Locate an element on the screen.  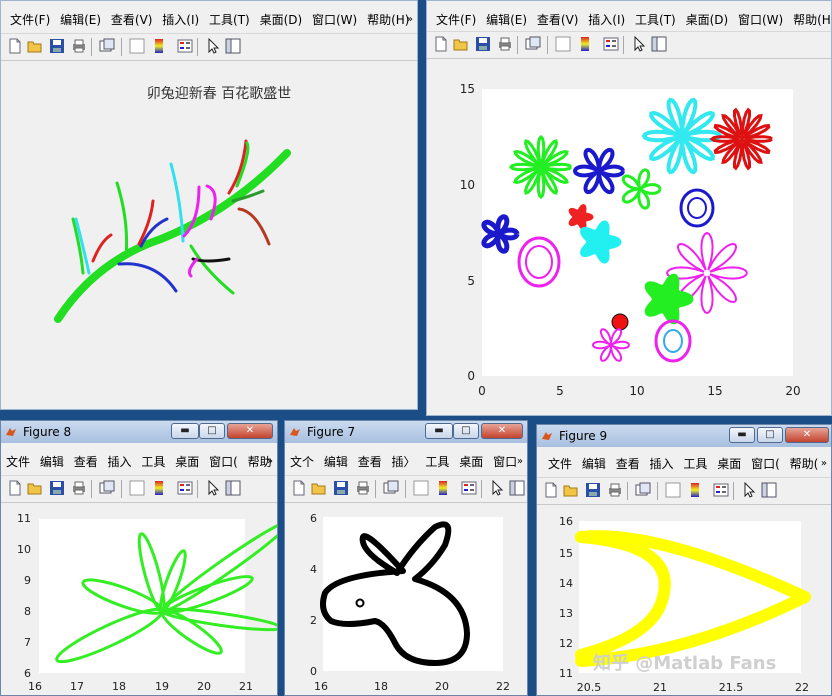
menu-window: 窗口(W) is located at coordinates (760, 20).